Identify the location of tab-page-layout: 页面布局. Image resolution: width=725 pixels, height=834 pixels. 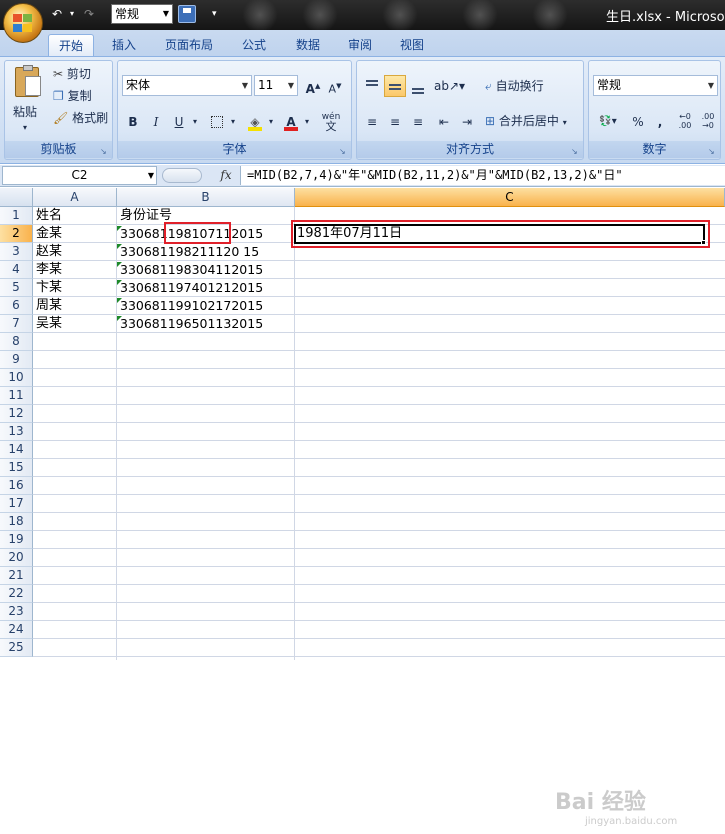
(189, 45).